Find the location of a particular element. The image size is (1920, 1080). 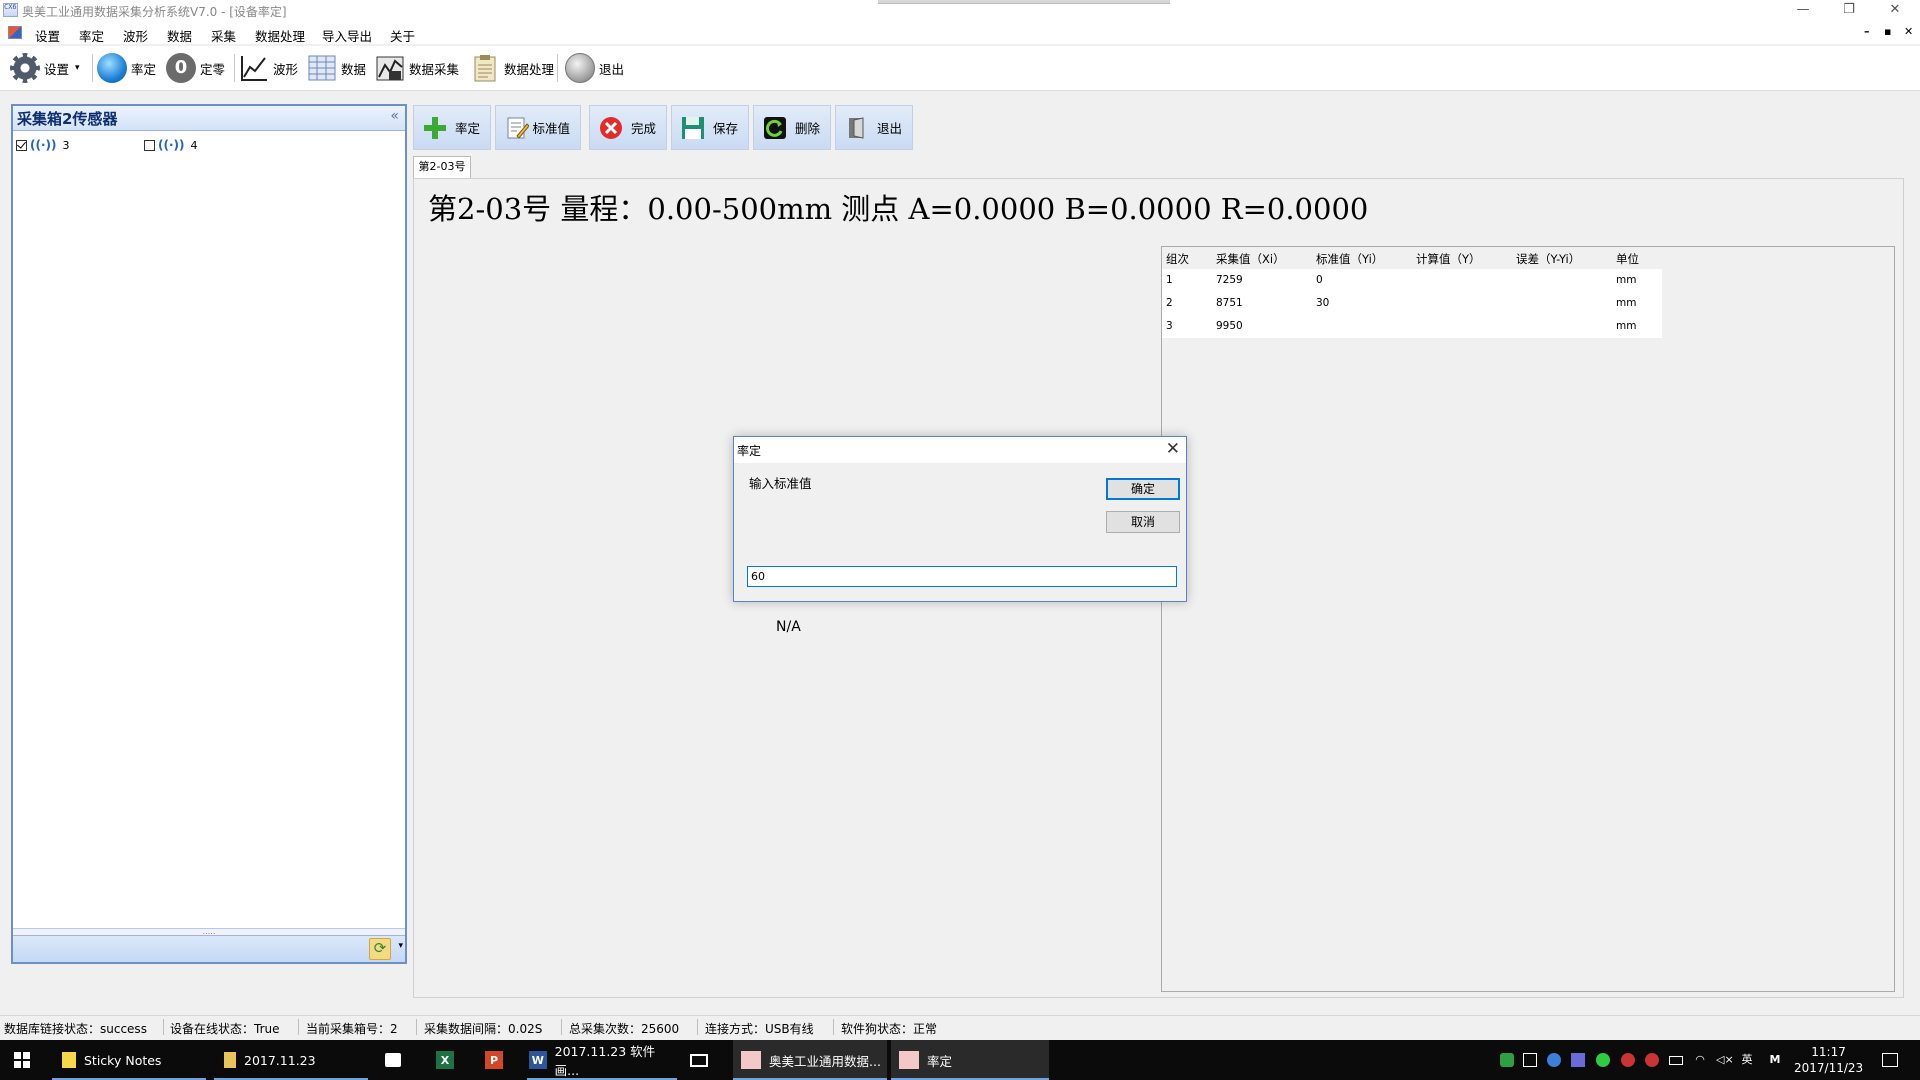

calibrate-button: 率定 is located at coordinates (452, 127).